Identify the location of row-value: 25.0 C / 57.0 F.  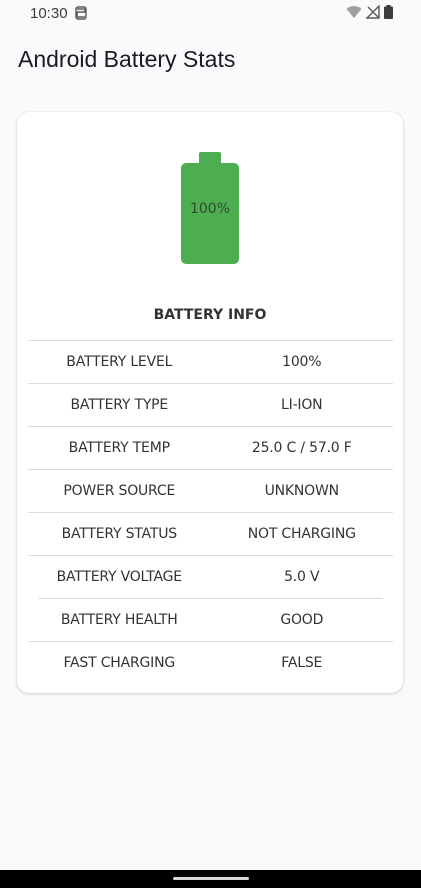
(301, 448).